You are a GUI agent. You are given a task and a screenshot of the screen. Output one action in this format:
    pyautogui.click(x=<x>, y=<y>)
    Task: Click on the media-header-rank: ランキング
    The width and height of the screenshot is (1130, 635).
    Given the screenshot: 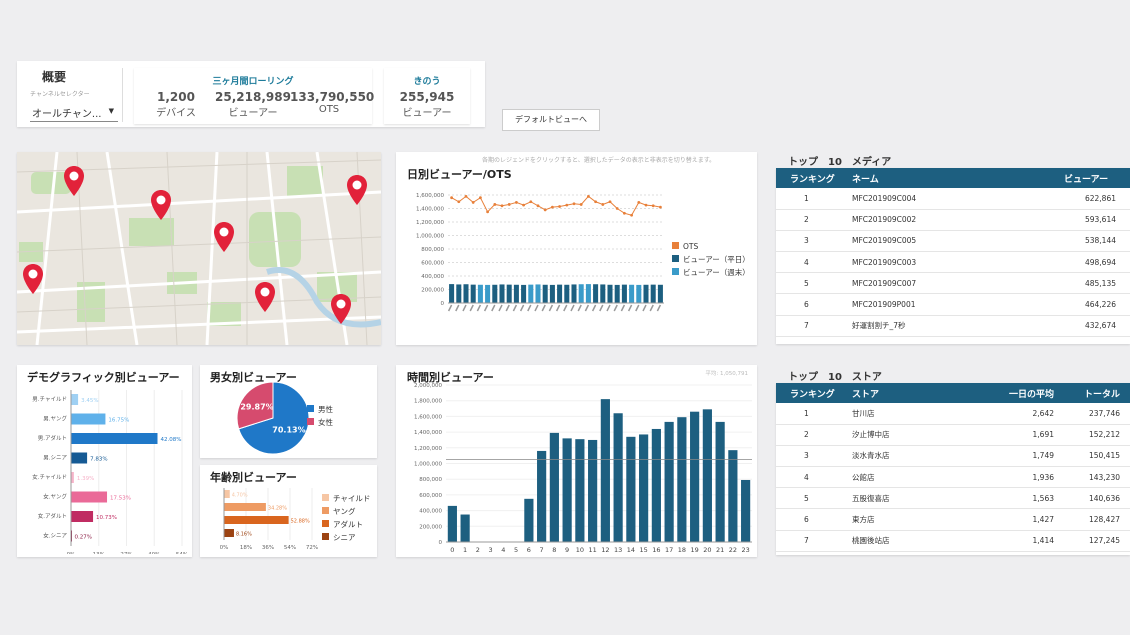 What is the action you would take?
    pyautogui.click(x=812, y=178)
    